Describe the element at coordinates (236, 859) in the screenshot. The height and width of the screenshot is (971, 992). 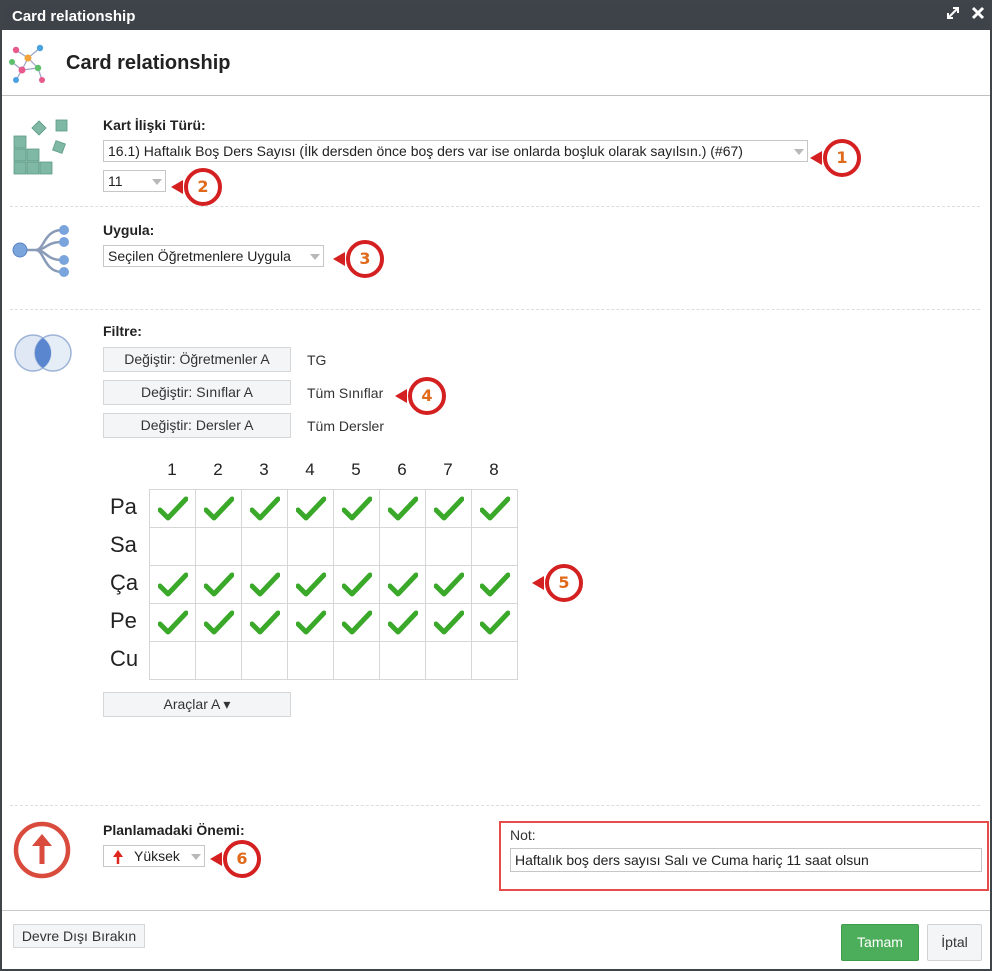
I see `callout-marker: 6` at that location.